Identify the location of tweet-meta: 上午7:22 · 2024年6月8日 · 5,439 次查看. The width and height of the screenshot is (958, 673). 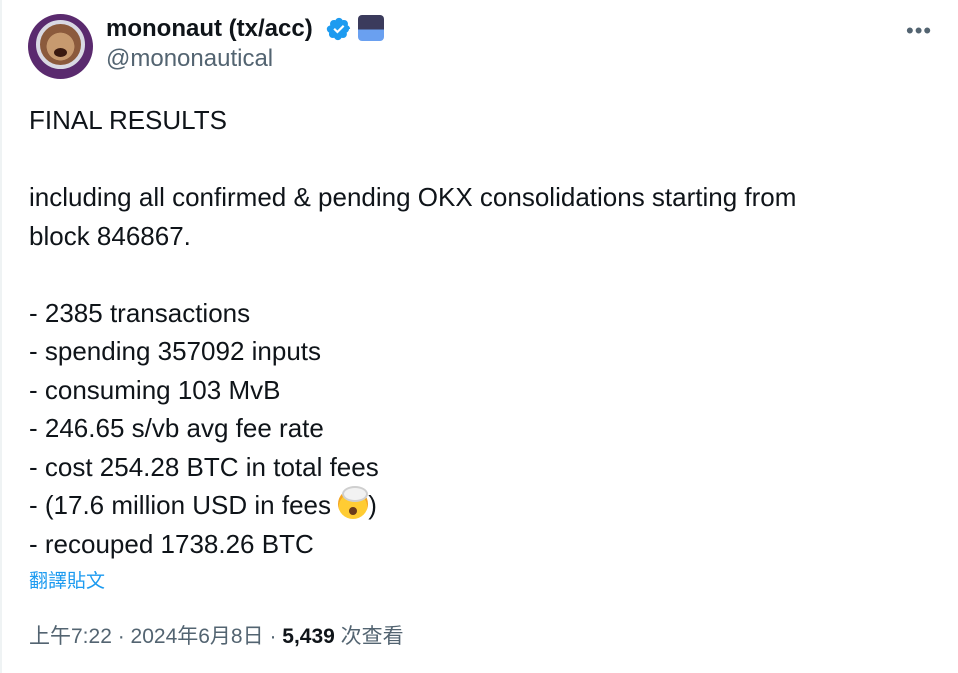
(216, 635).